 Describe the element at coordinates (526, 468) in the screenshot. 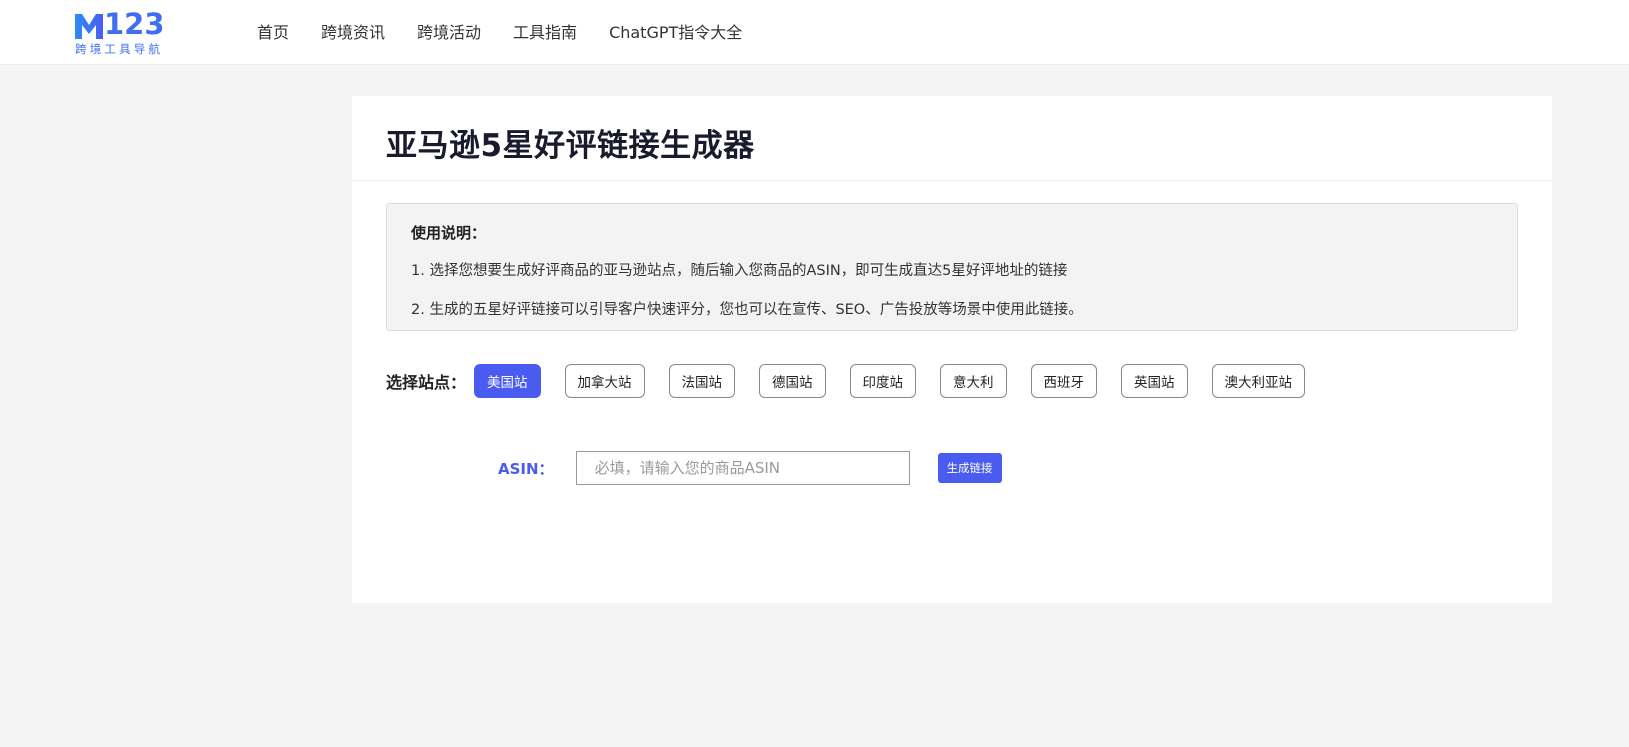

I see `asin-label: ASIN：` at that location.